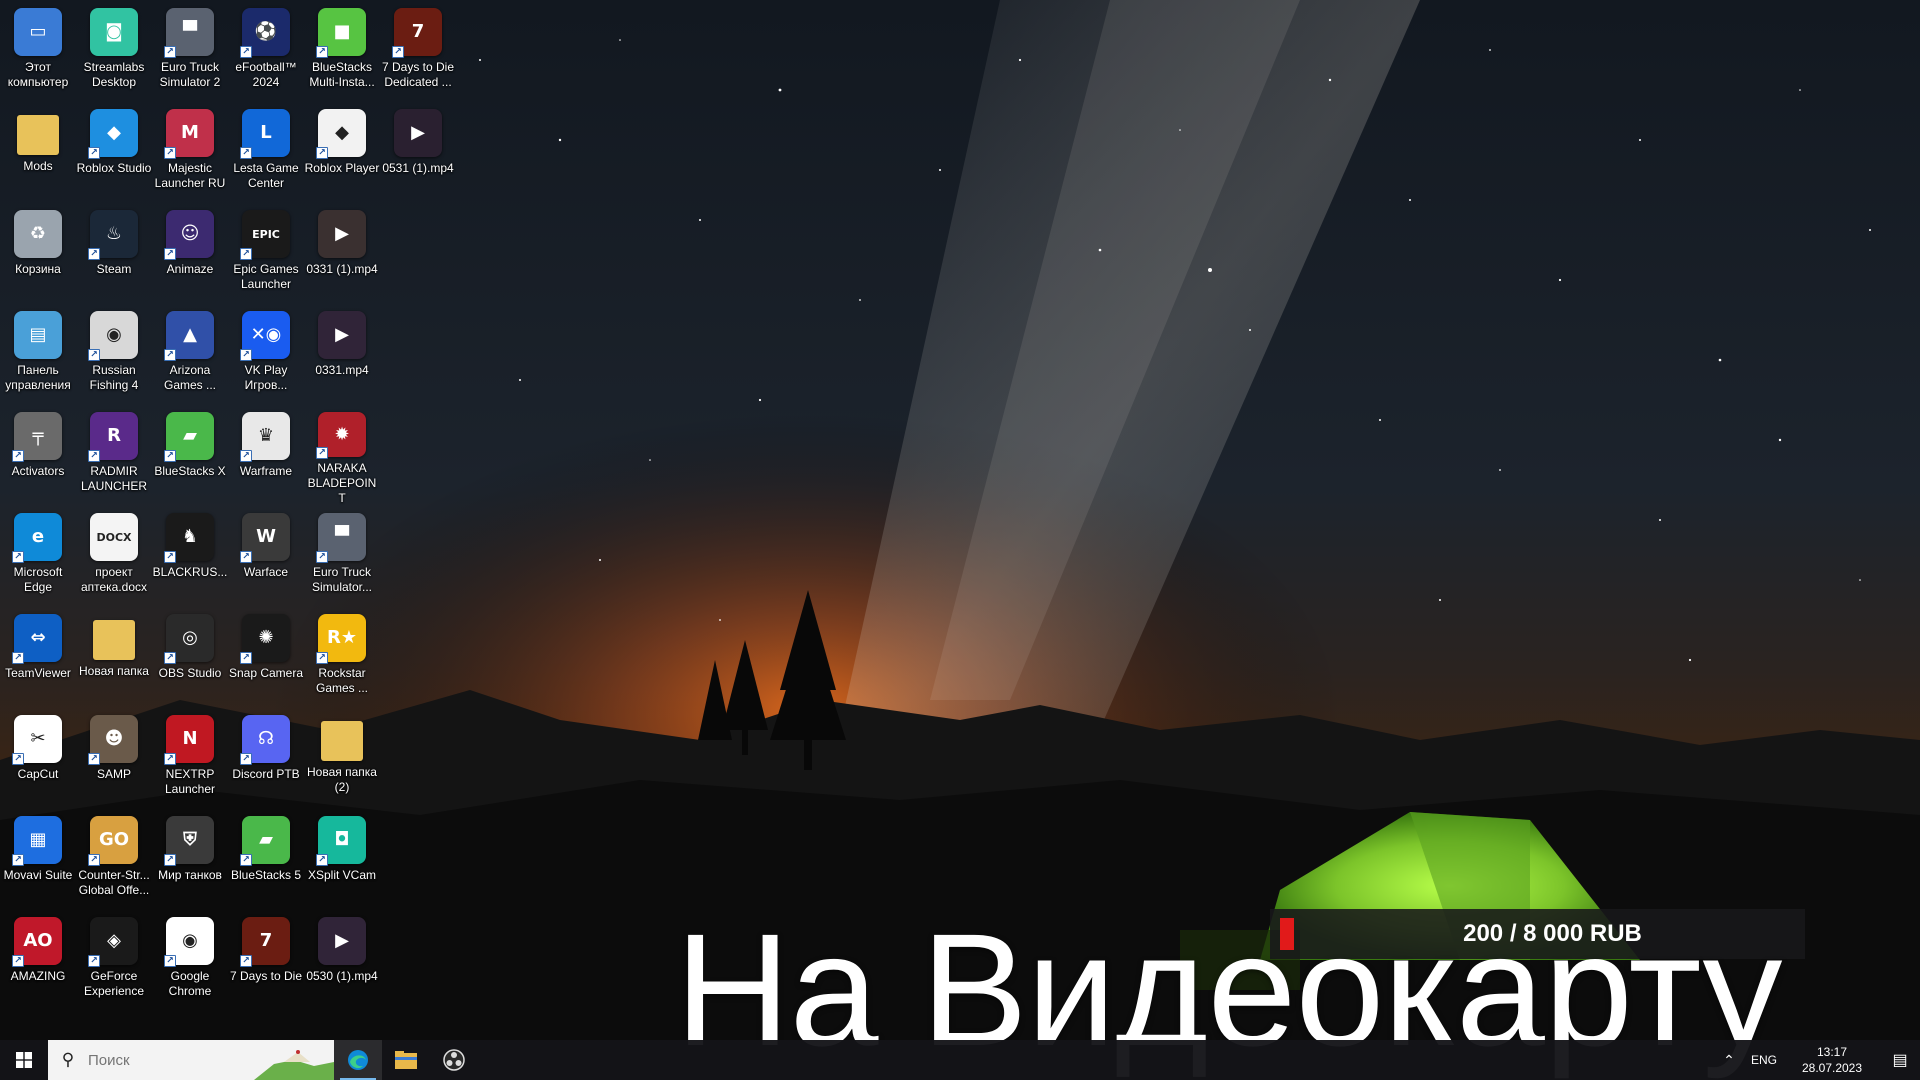 The height and width of the screenshot is (1080, 1920). Describe the element at coordinates (38, 456) in the screenshot. I see `desktop-icon: ╤ ↗ Activators` at that location.